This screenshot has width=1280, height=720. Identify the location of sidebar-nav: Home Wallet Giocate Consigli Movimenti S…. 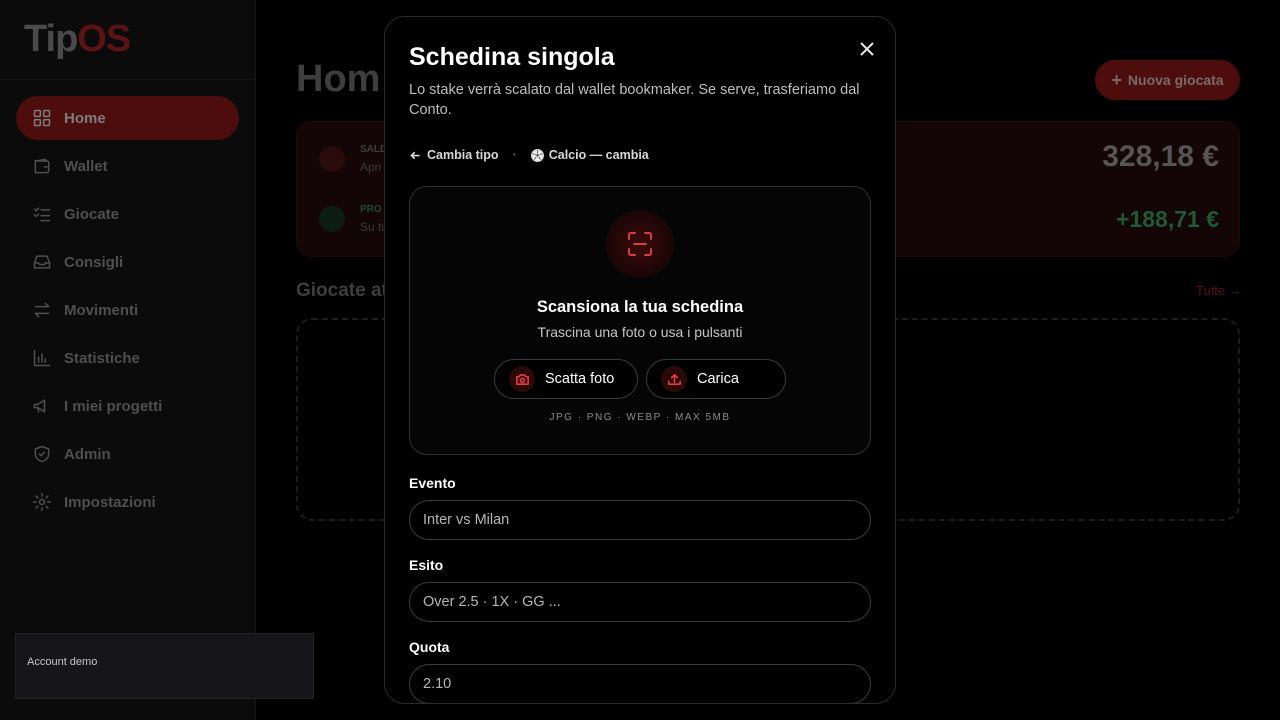
(127, 312).